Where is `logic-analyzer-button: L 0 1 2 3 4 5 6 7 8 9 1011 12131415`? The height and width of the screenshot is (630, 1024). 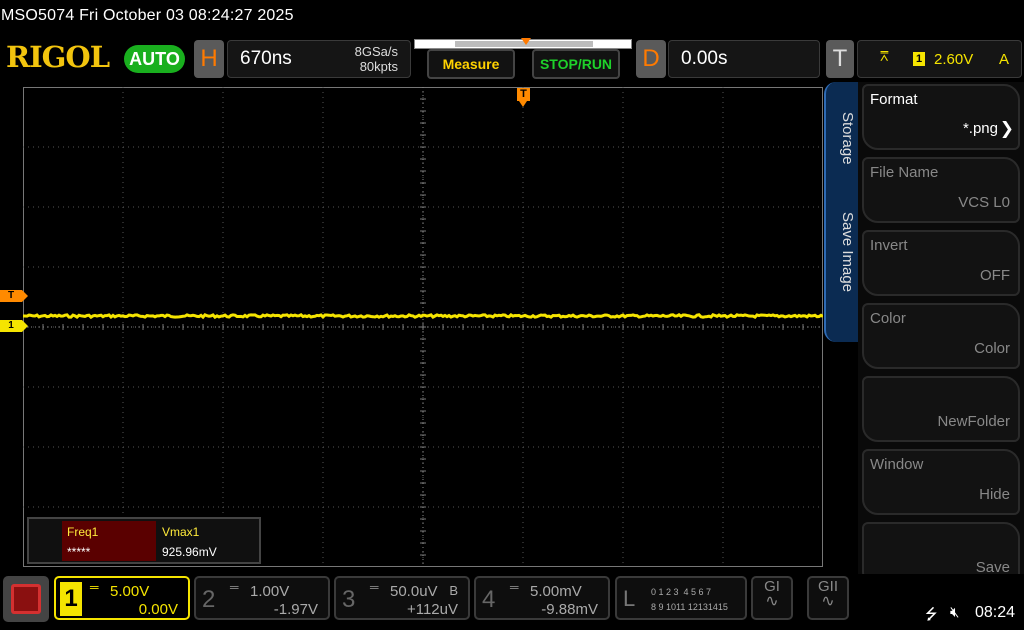
logic-analyzer-button: L 0 1 2 3 4 5 6 7 8 9 1011 12131415 is located at coordinates (681, 598).